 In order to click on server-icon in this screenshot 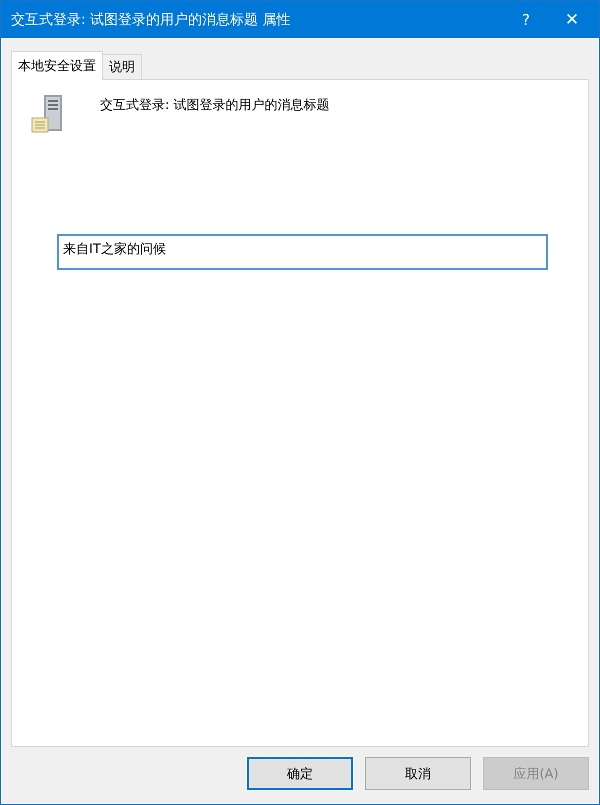, I will do `click(47, 114)`.